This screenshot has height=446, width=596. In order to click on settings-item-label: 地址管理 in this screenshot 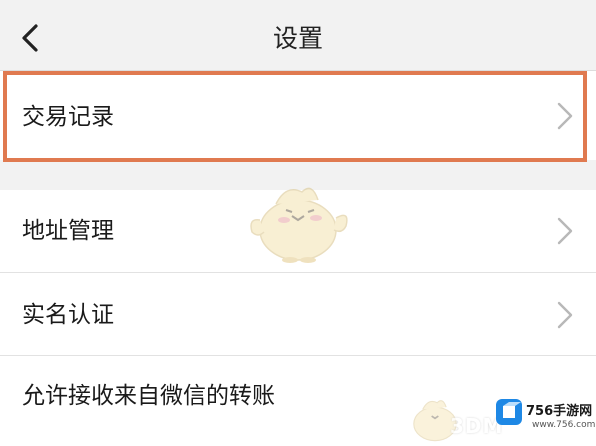, I will do `click(68, 231)`.